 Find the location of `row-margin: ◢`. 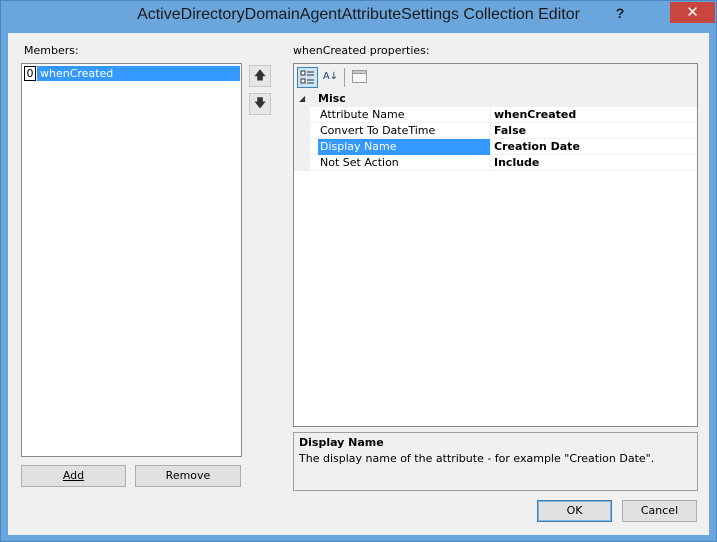

row-margin: ◢ is located at coordinates (302, 99).